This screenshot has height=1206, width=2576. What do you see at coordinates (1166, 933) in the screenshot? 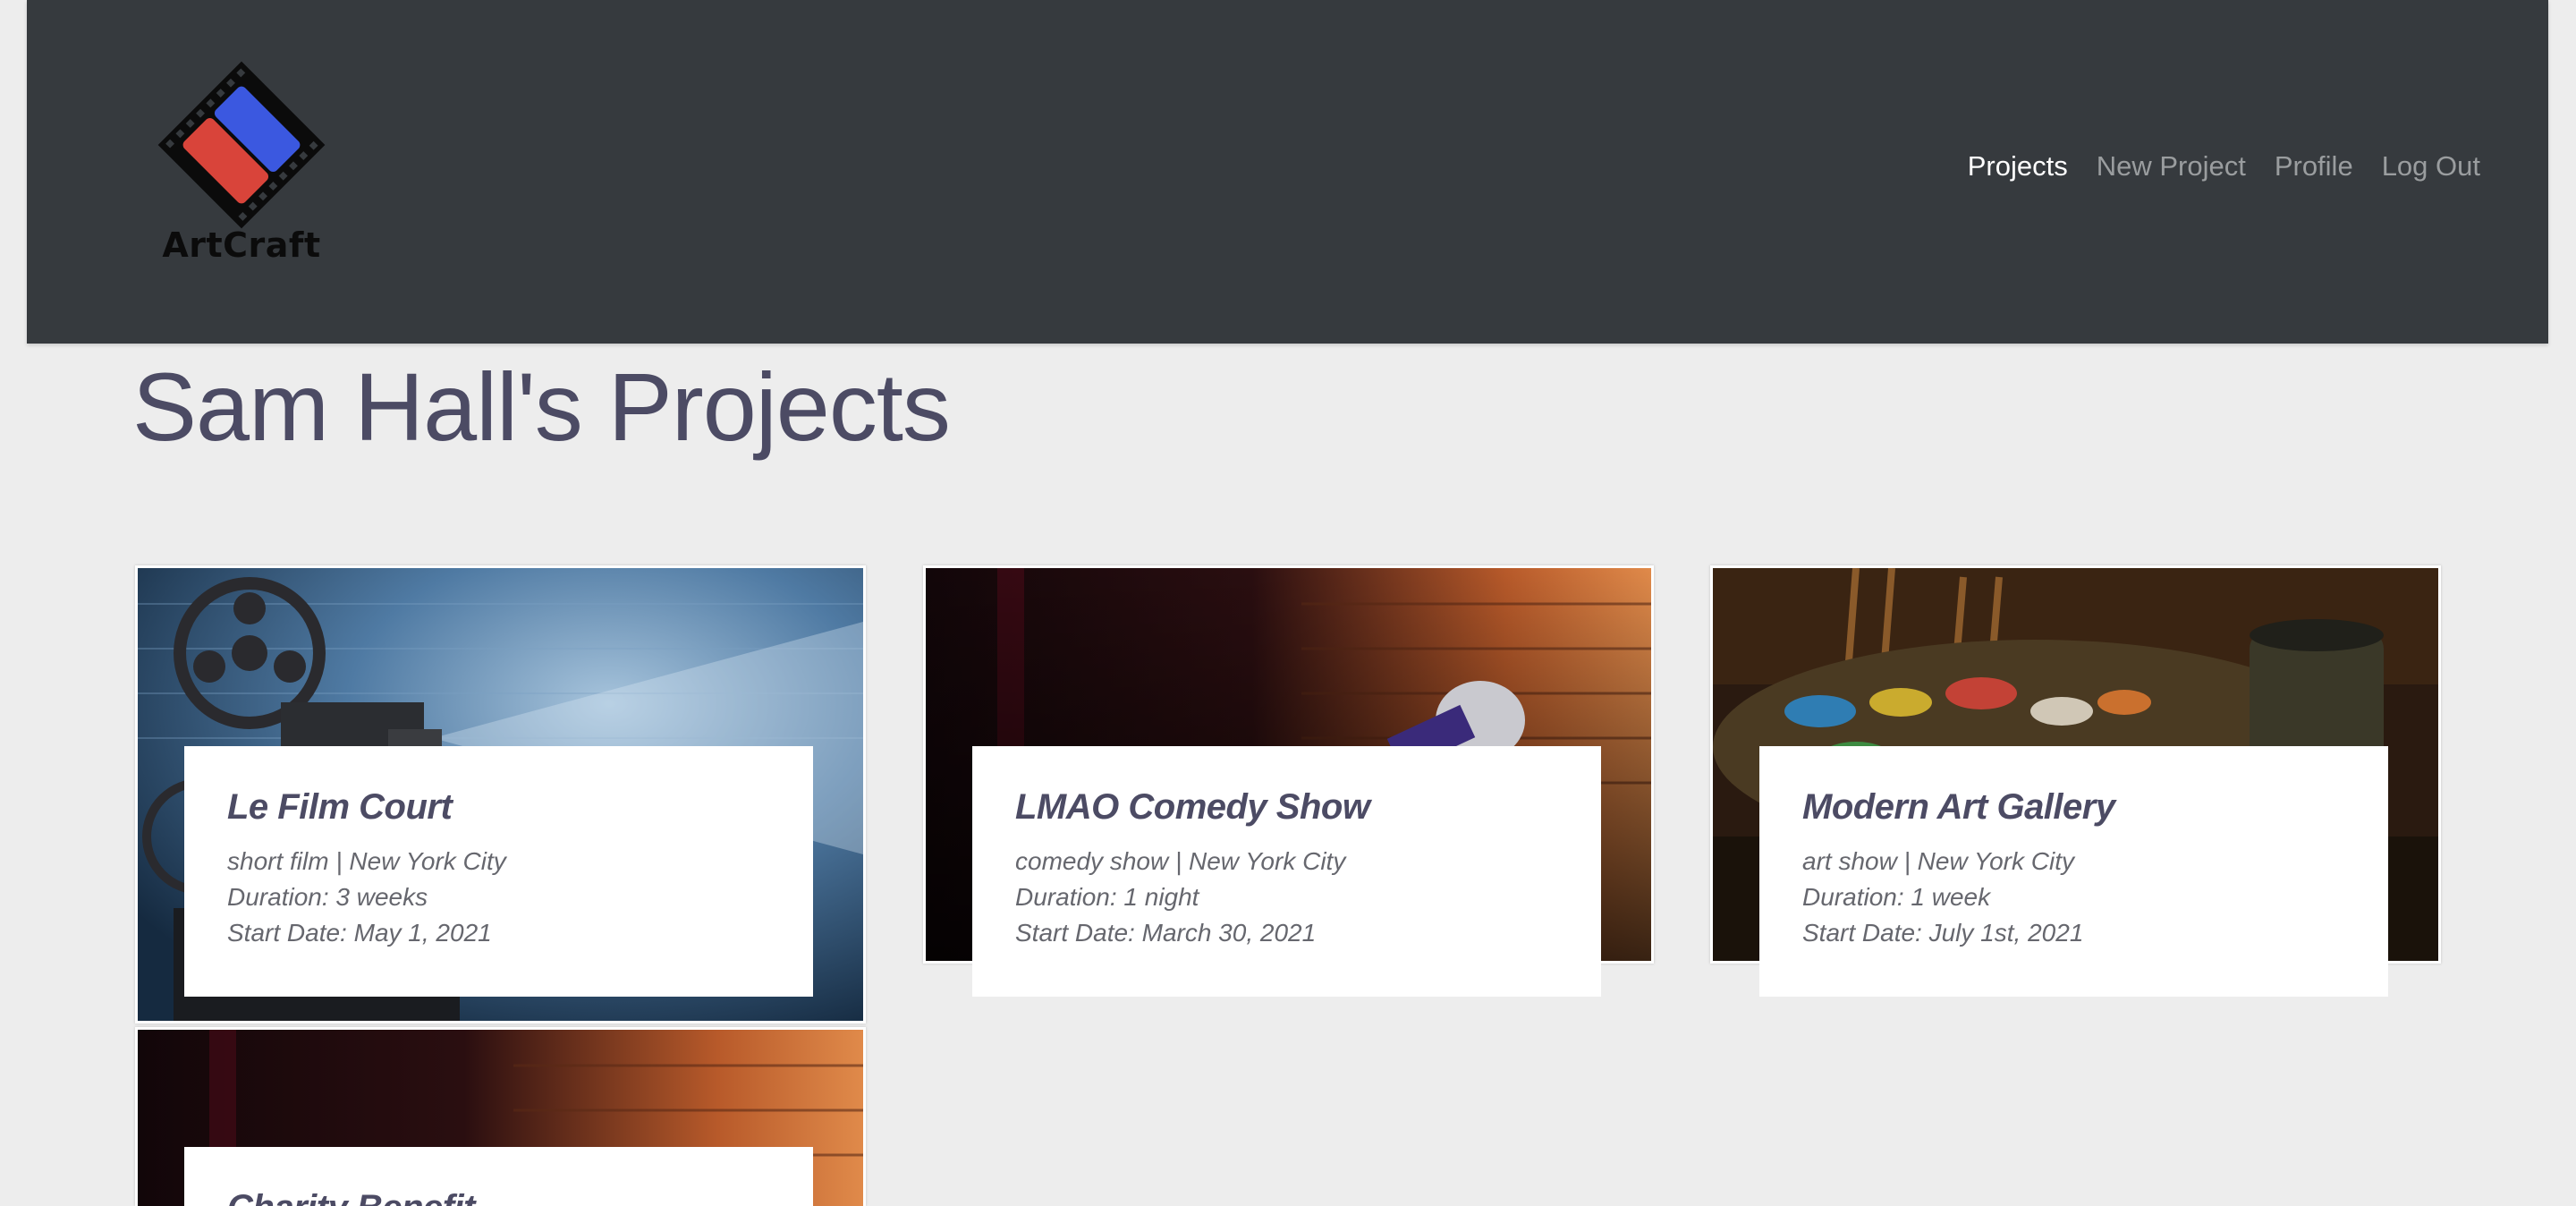
I see `project-start-date: Start Date: March 30, 2021` at bounding box center [1166, 933].